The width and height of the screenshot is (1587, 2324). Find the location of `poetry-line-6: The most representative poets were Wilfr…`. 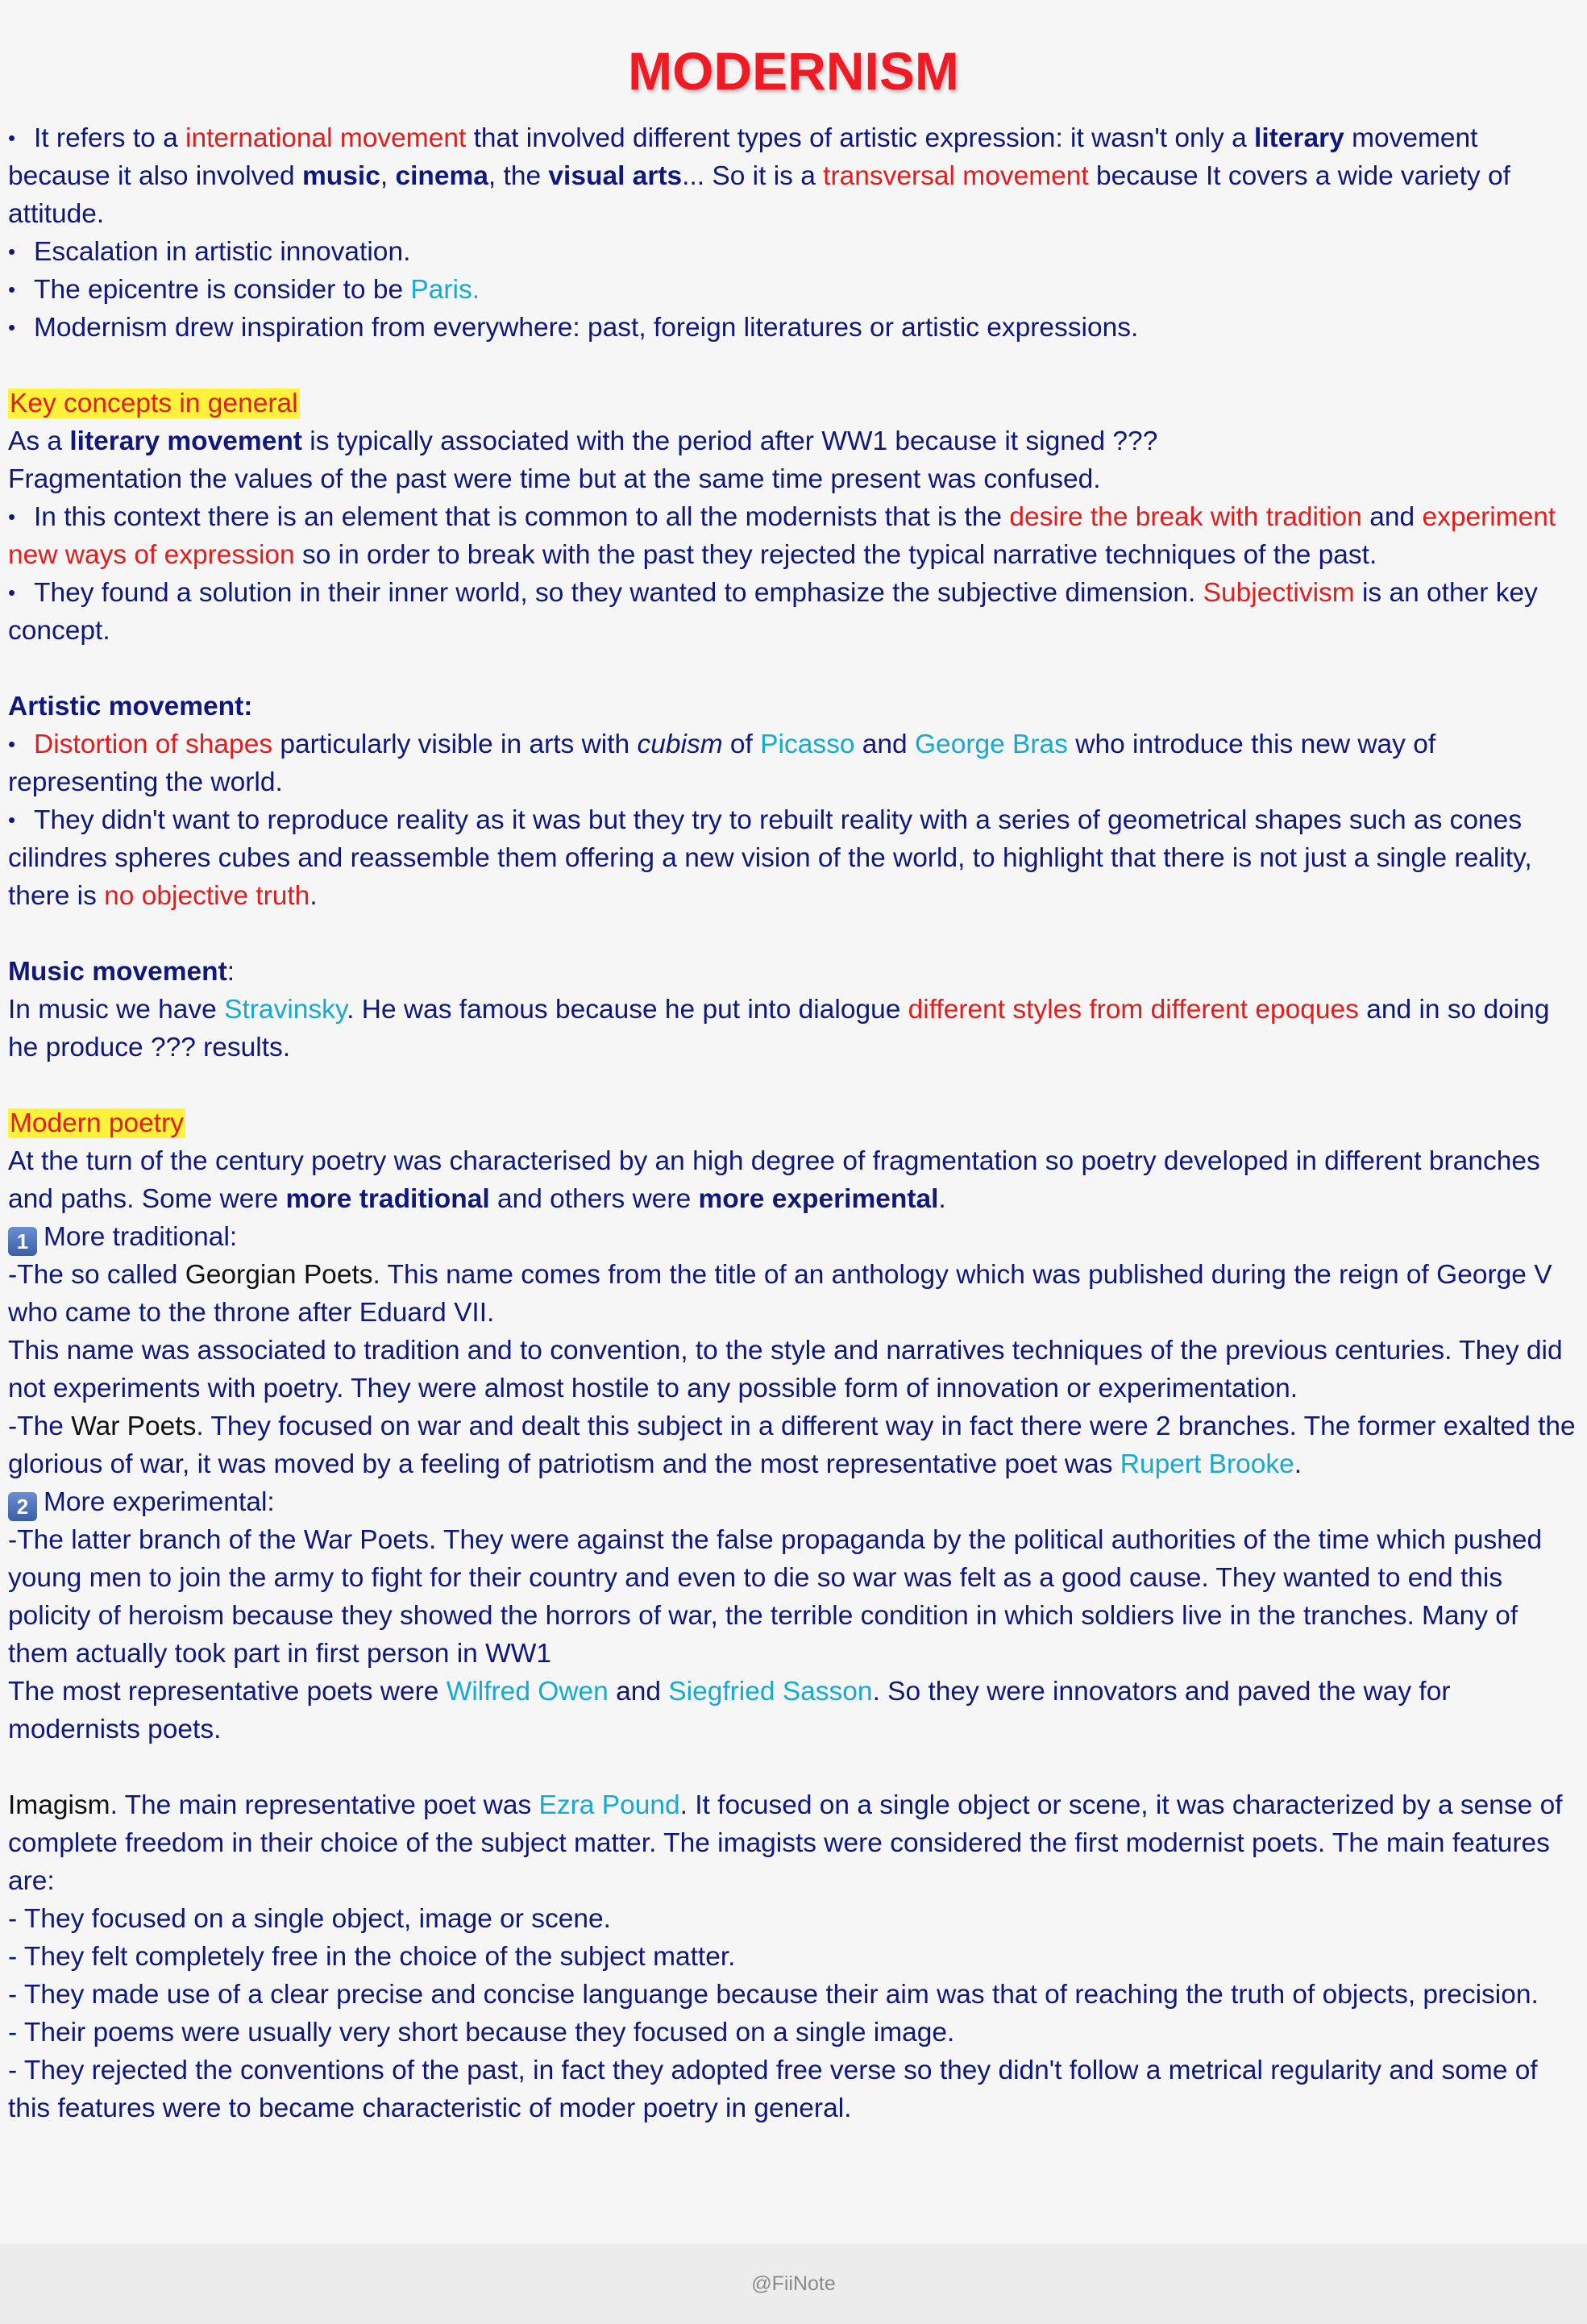

poetry-line-6: The most representative poets were Wilfr… is located at coordinates (729, 1710).